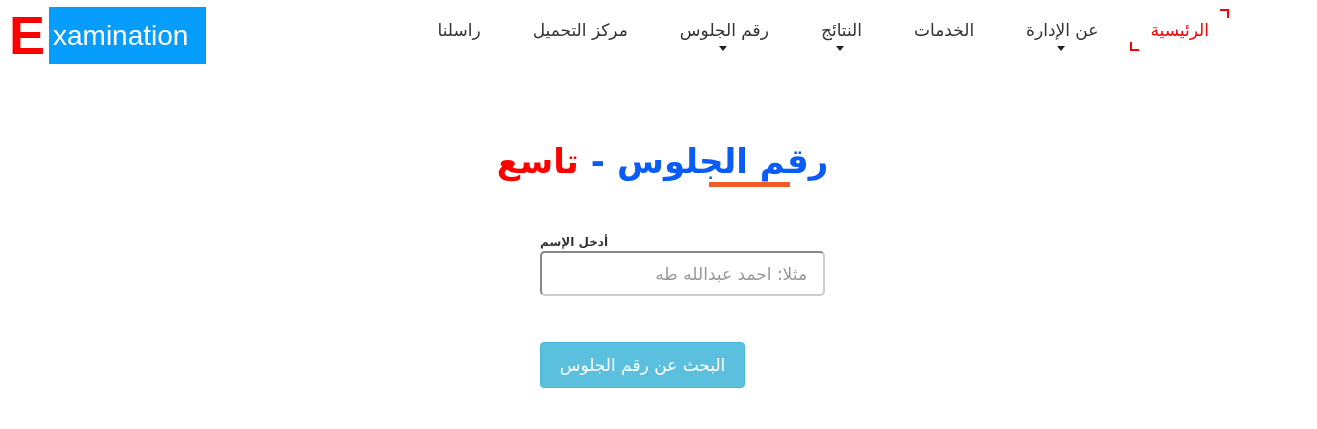 This screenshot has height=429, width=1317. Describe the element at coordinates (459, 30) in the screenshot. I see `nav-link: راسلنا` at that location.